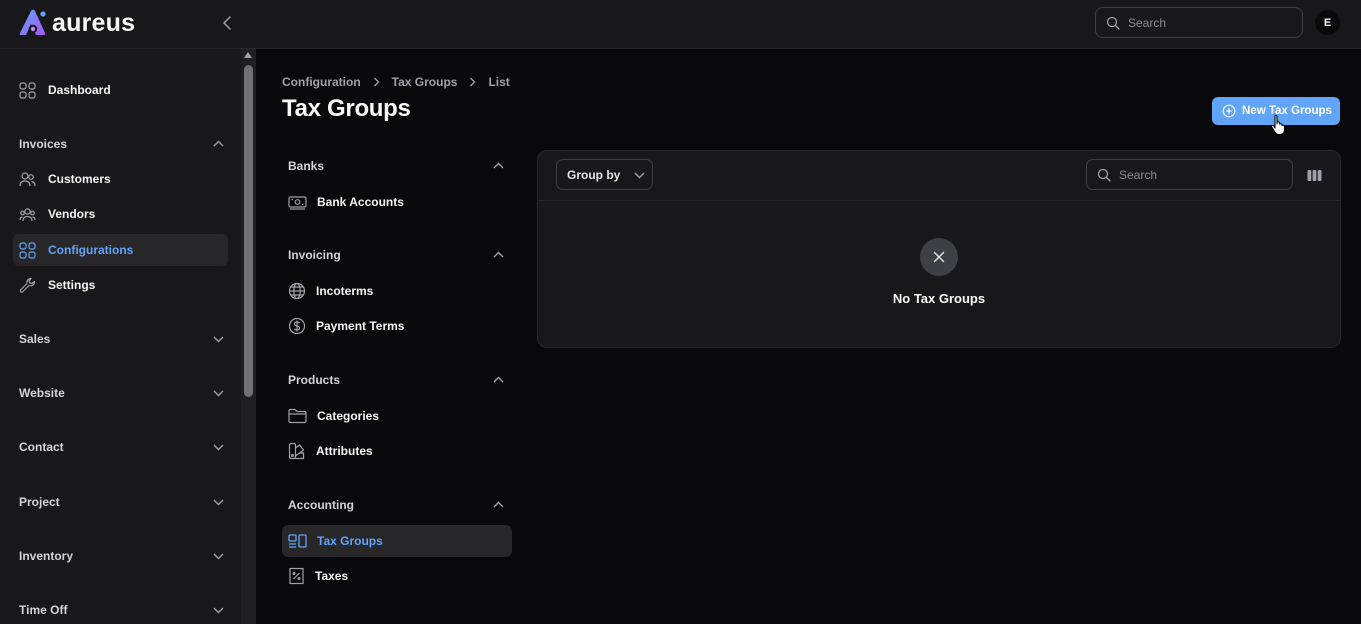 Image resolution: width=1361 pixels, height=624 pixels. Describe the element at coordinates (297, 416) in the screenshot. I see `folder-icon` at that location.